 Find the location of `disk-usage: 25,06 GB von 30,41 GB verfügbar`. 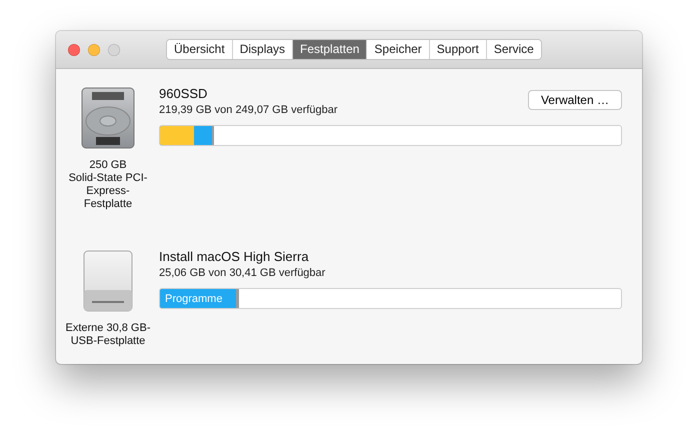

disk-usage: 25,06 GB von 30,41 GB verfügbar is located at coordinates (242, 273).